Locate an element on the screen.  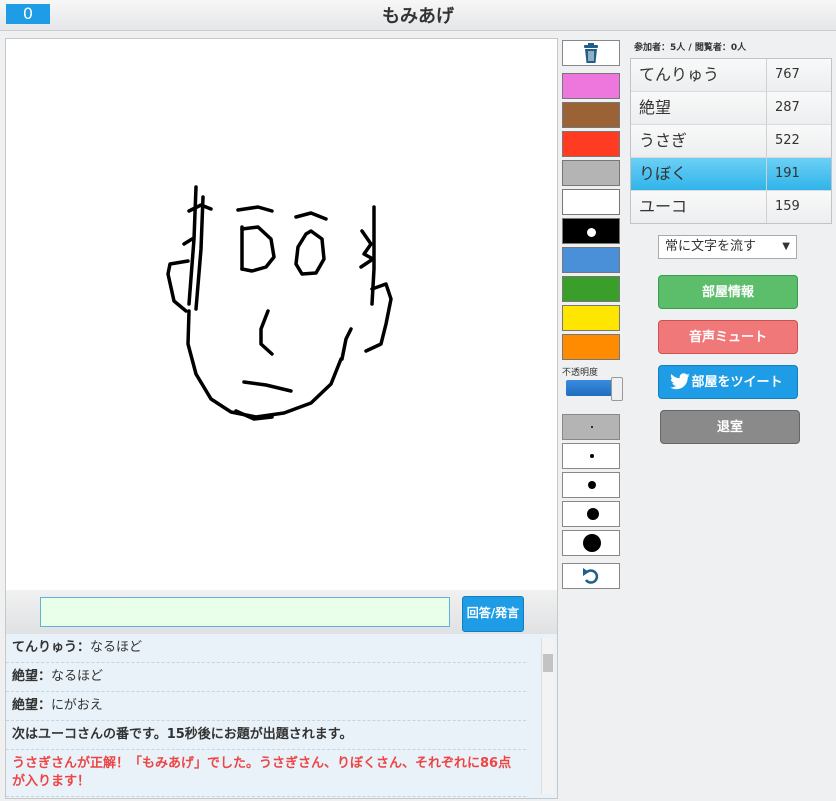
color-swatch-black is located at coordinates (591, 231).